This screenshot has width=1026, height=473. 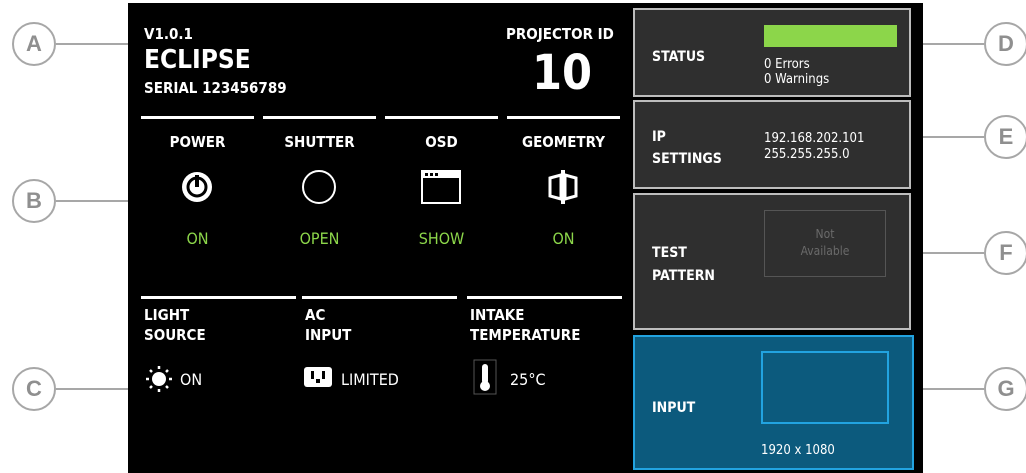 I want to click on divider-light-source, so click(x=218, y=297).